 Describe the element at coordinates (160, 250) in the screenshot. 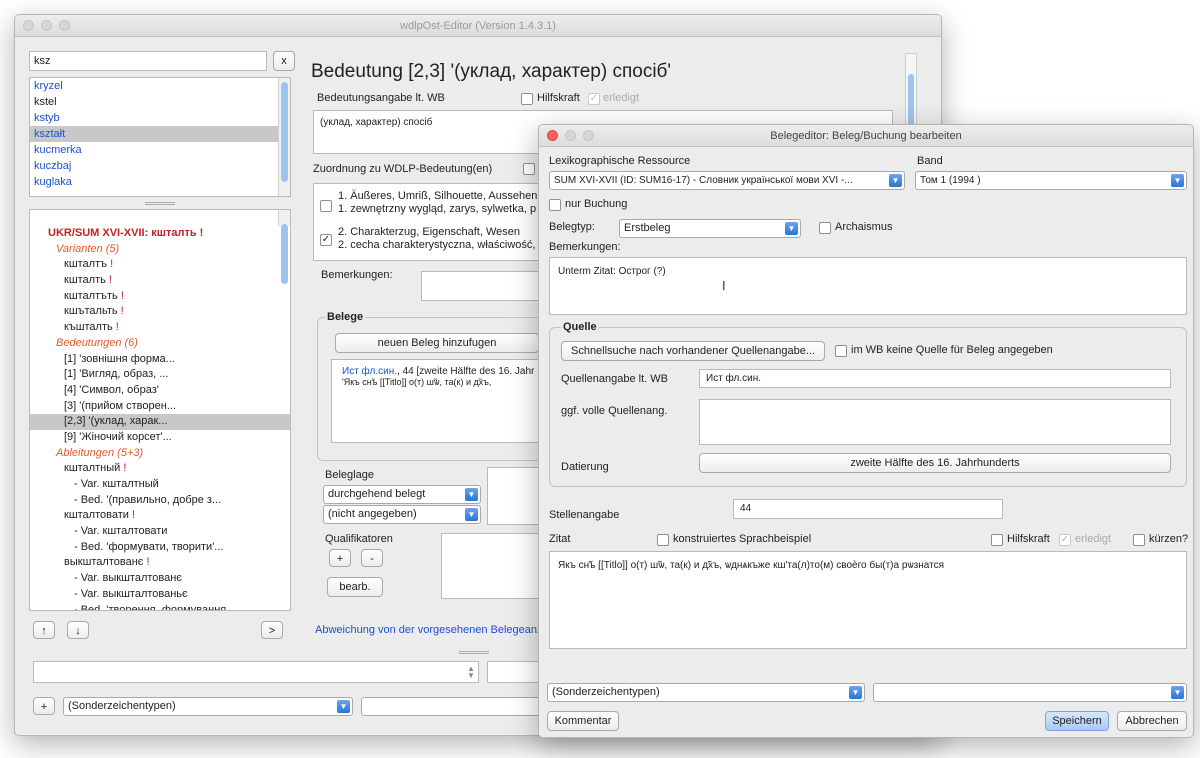

I see `tree-node: Varianten (5)` at that location.